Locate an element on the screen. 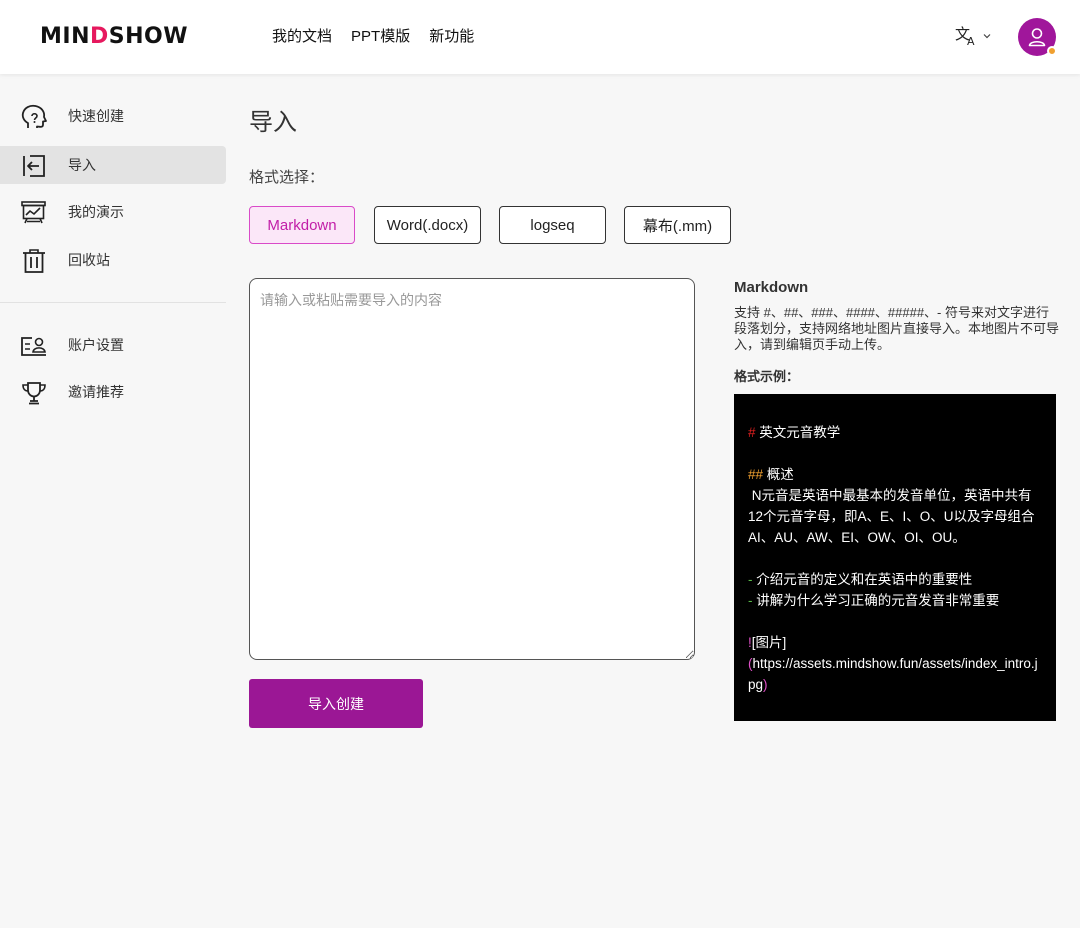 This screenshot has width=1080, height=928. example-para-line: 12个元音字母，即A、E、I、O、U以及字母组合 is located at coordinates (891, 516).